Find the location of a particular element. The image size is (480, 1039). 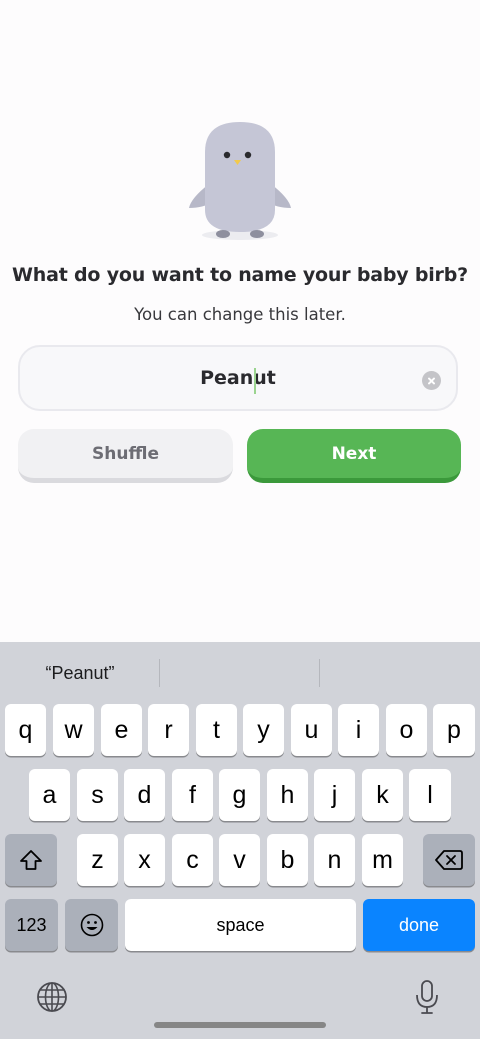

key-o: o is located at coordinates (406, 730).